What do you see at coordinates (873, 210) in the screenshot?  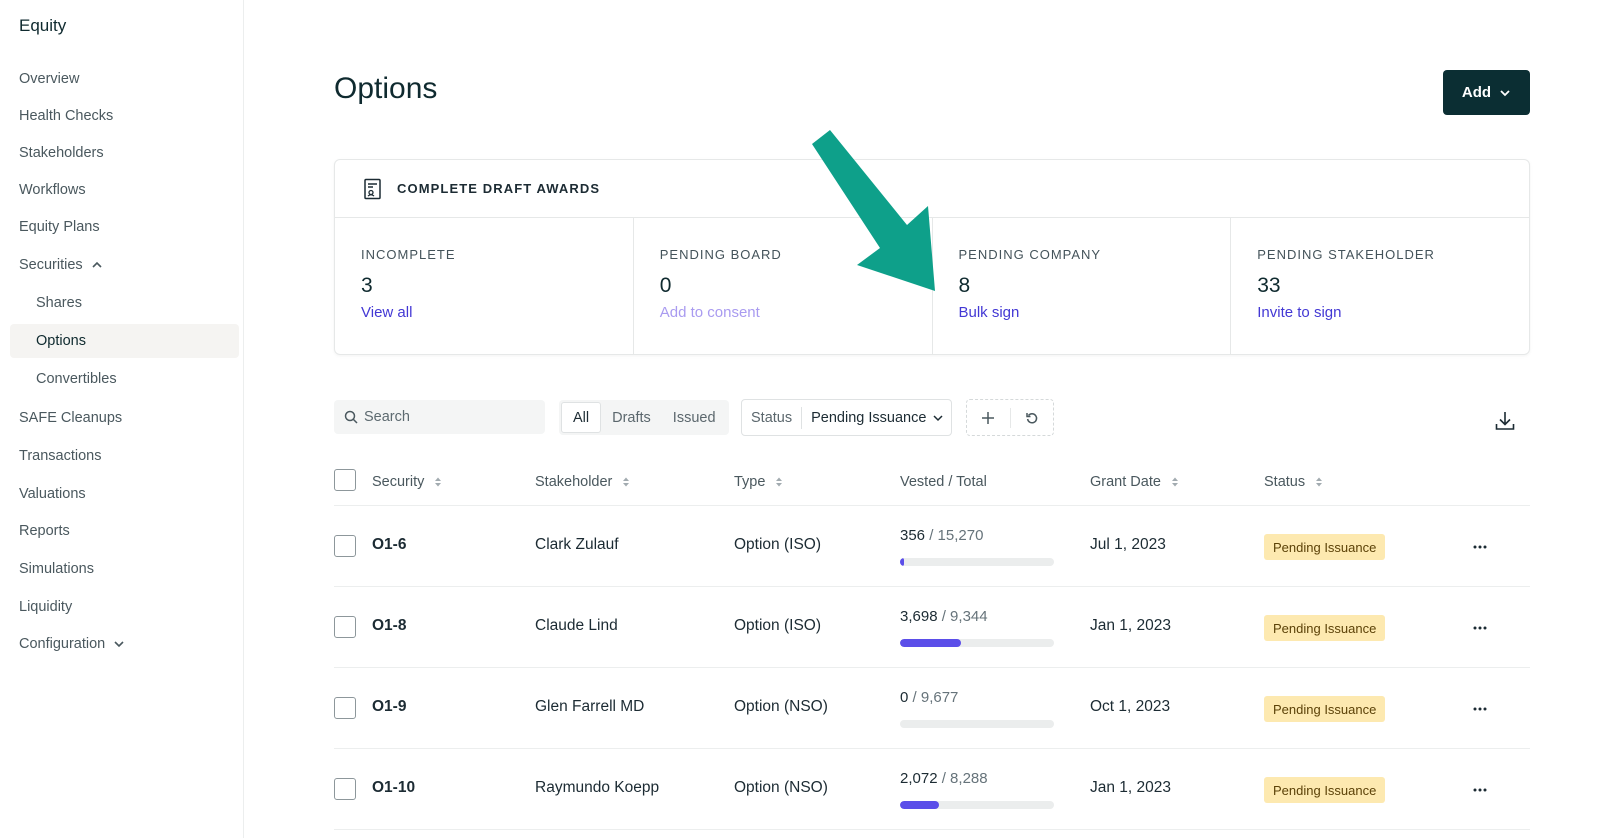 I see `arrow-annotation-icon` at bounding box center [873, 210].